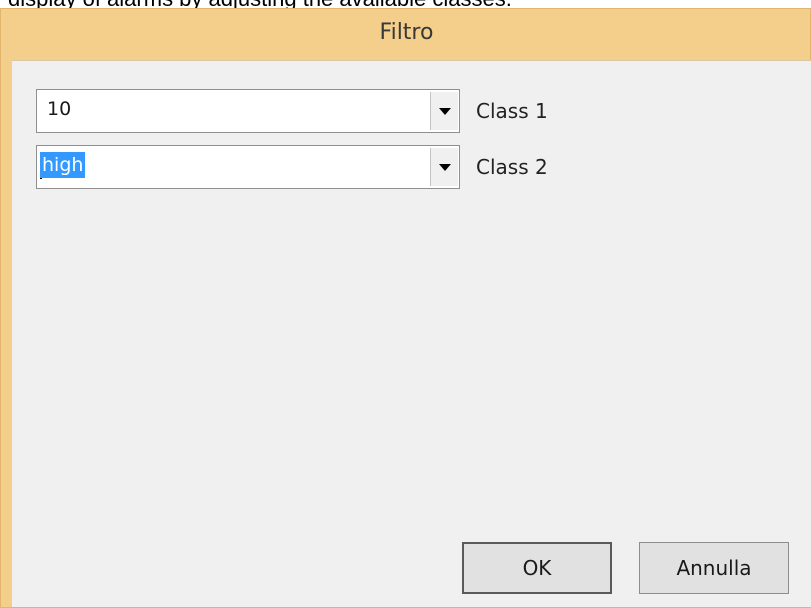  What do you see at coordinates (537, 568) in the screenshot?
I see `ok-button: OK` at bounding box center [537, 568].